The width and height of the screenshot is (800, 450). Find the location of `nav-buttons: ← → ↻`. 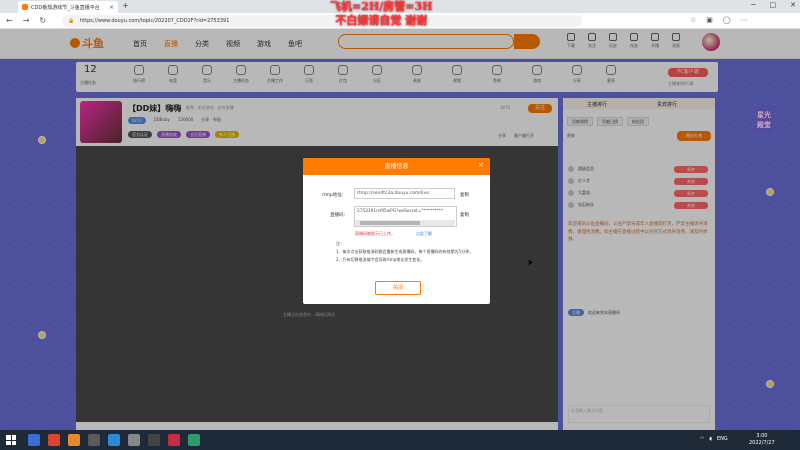

nav-buttons: ← → ↻ is located at coordinates (26, 20).